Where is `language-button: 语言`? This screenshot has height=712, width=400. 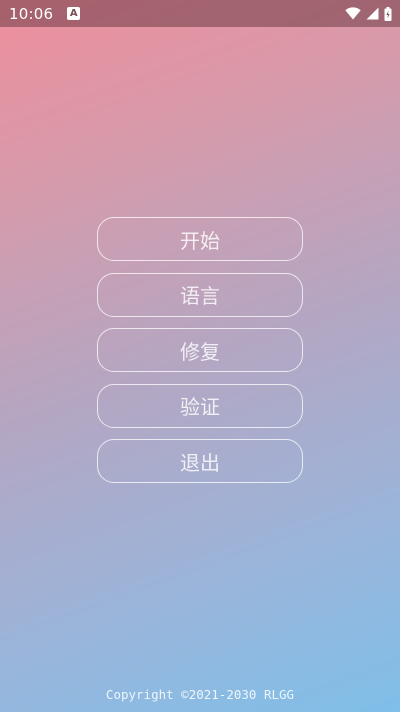 language-button: 语言 is located at coordinates (200, 294).